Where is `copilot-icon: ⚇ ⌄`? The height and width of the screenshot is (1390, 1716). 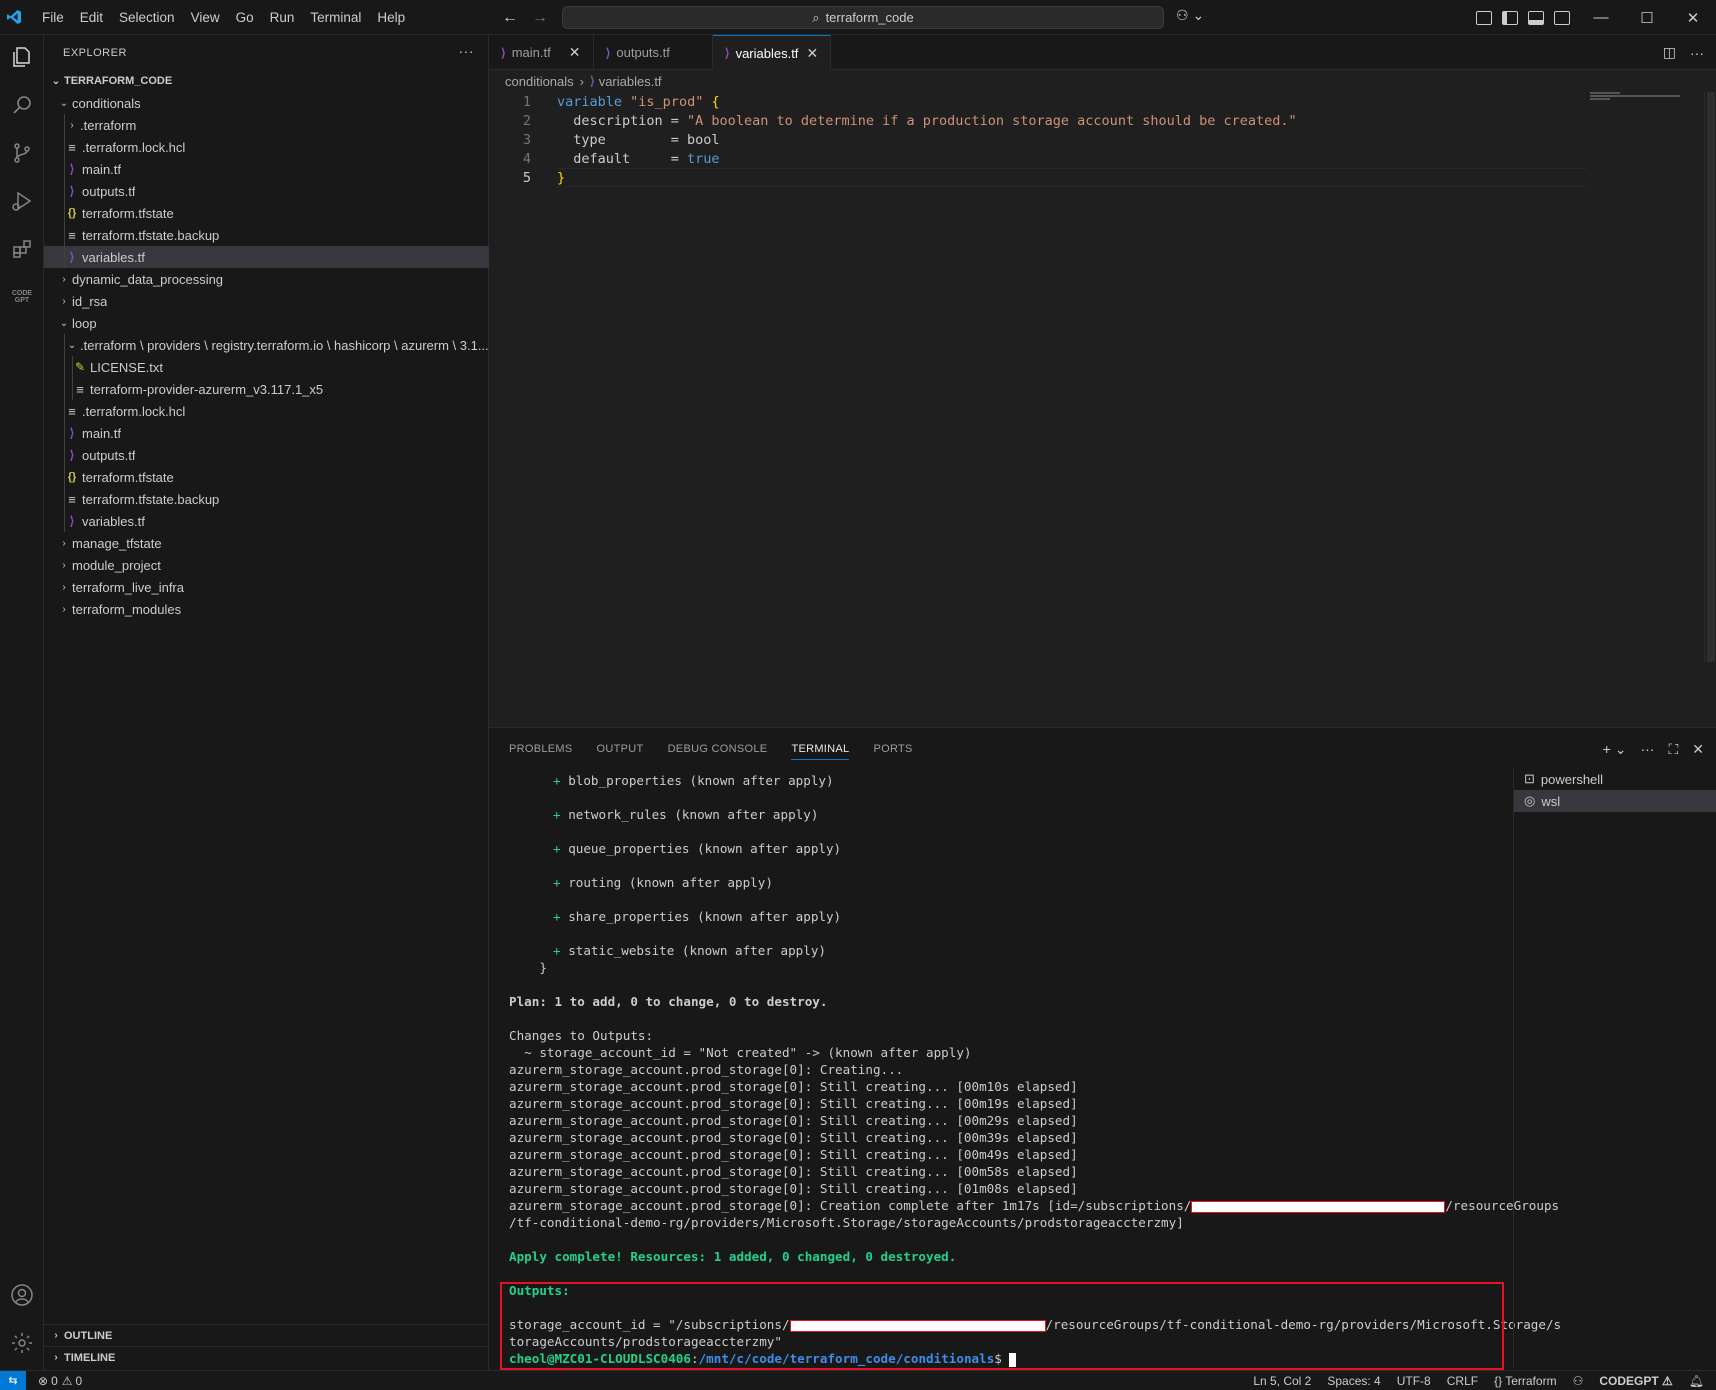
copilot-icon: ⚇ ⌄ is located at coordinates (1190, 15).